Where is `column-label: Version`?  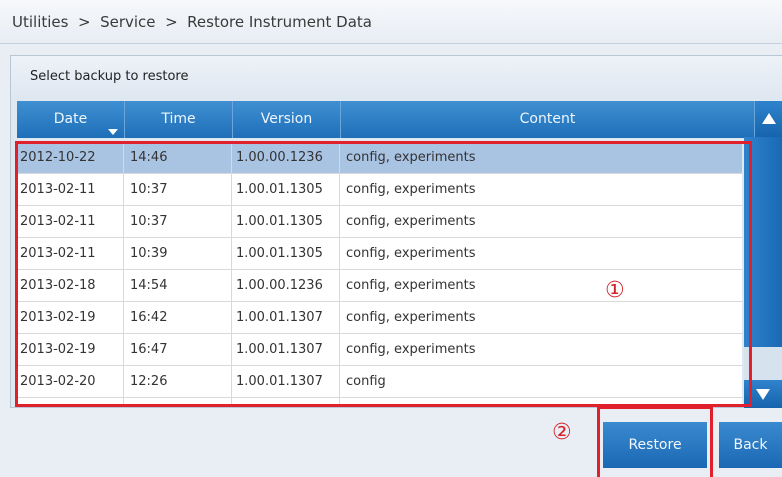 column-label: Version is located at coordinates (286, 119).